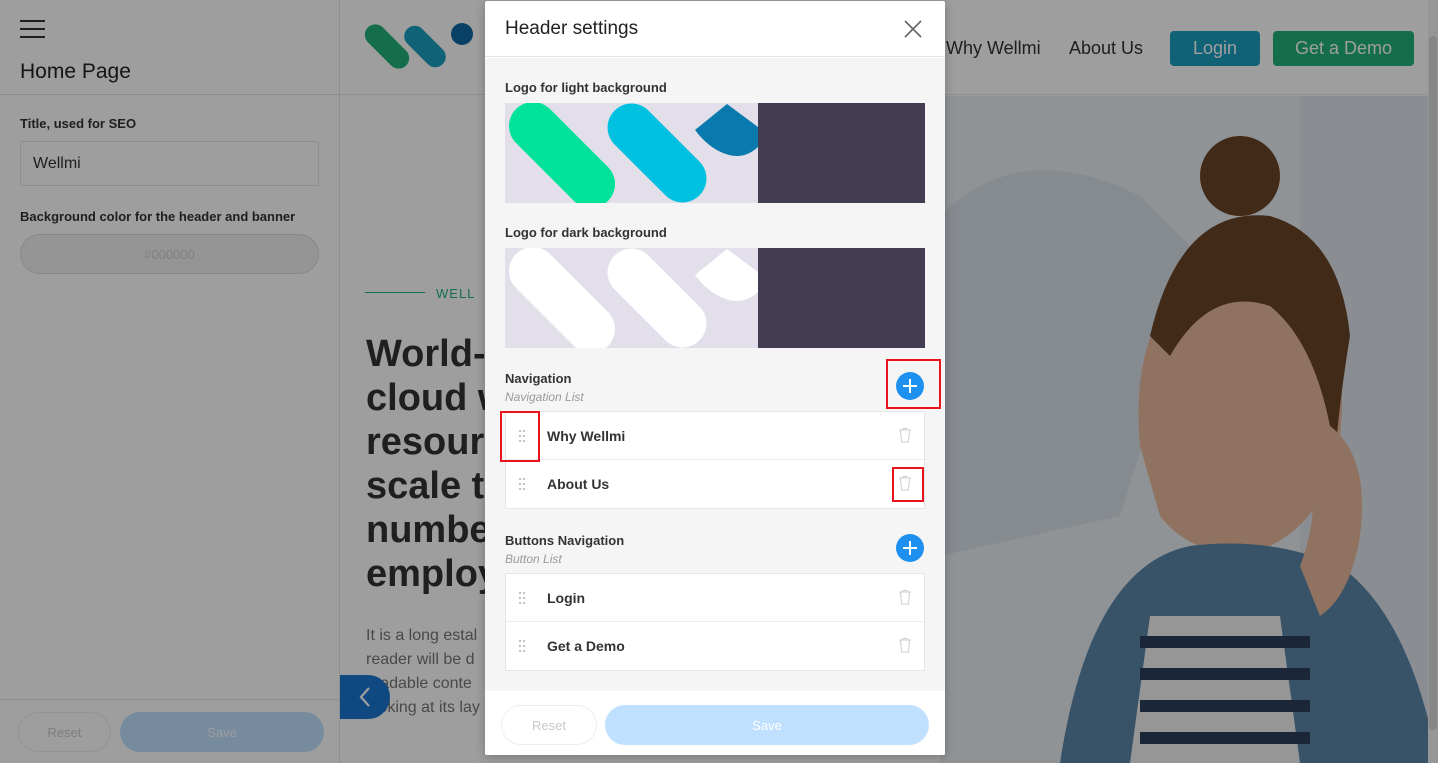 This screenshot has width=1438, height=763. What do you see at coordinates (908, 484) in the screenshot?
I see `highlight-delete-item` at bounding box center [908, 484].